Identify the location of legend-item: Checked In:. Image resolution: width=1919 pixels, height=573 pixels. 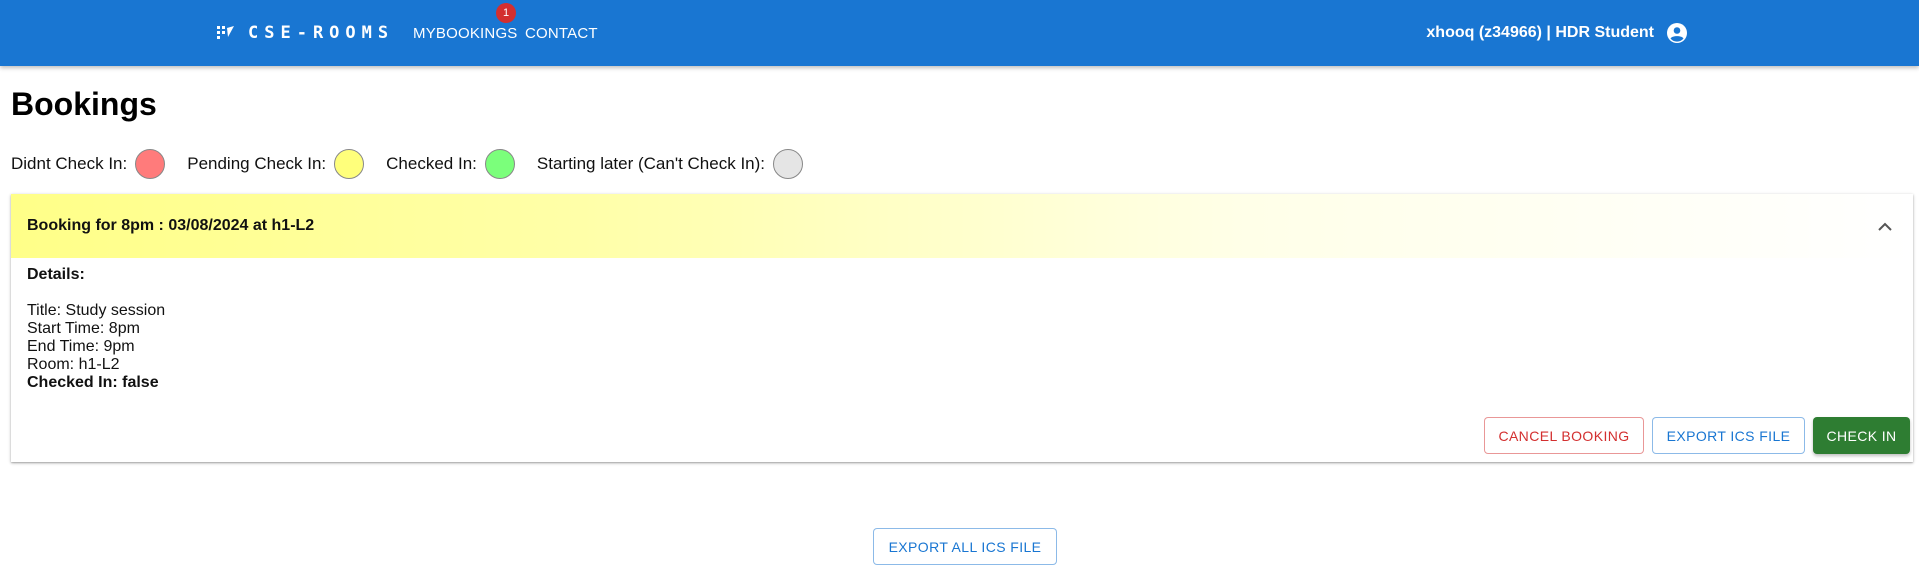
(450, 164).